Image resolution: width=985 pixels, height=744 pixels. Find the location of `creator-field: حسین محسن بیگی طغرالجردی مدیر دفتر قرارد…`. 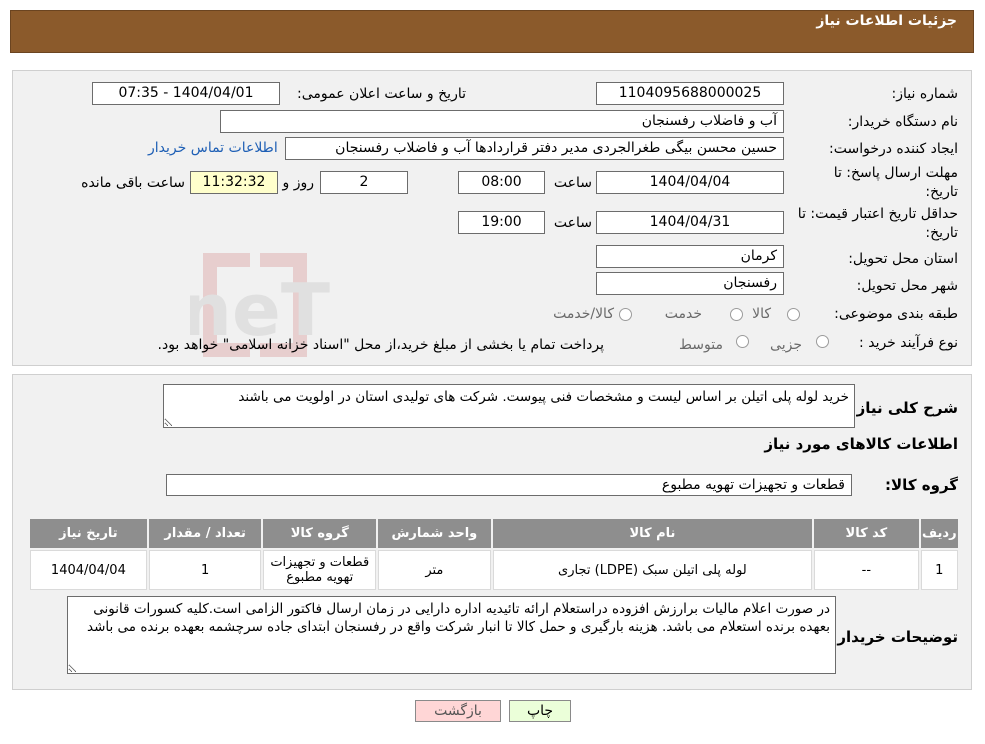

creator-field: حسین محسن بیگی طغرالجردی مدیر دفتر قرارد… is located at coordinates (534, 148).